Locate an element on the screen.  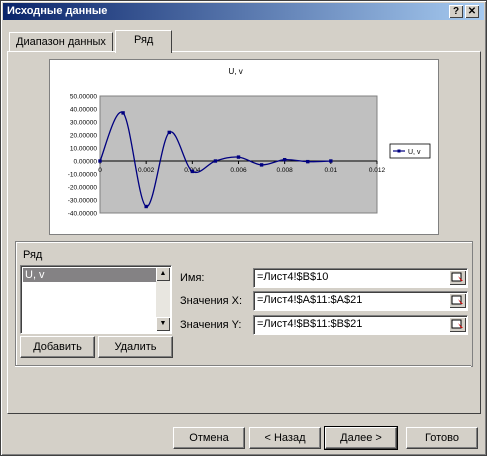
finish-button: Готово is located at coordinates (442, 438).